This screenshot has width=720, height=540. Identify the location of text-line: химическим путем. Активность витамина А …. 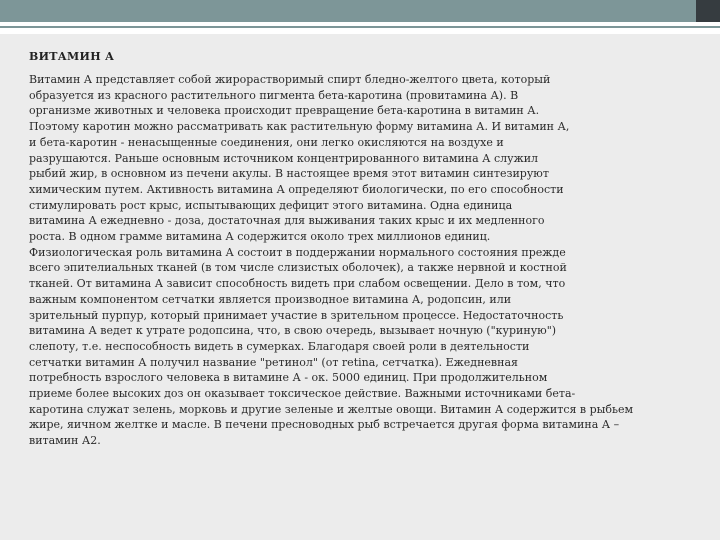
(296, 189).